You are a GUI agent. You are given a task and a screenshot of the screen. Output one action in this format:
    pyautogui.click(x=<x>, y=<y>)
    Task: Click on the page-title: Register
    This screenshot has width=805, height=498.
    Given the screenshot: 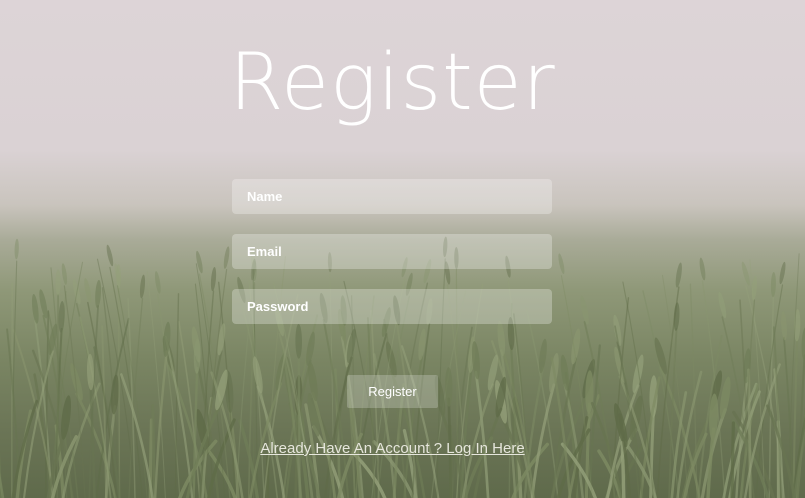 What is the action you would take?
    pyautogui.click(x=392, y=83)
    